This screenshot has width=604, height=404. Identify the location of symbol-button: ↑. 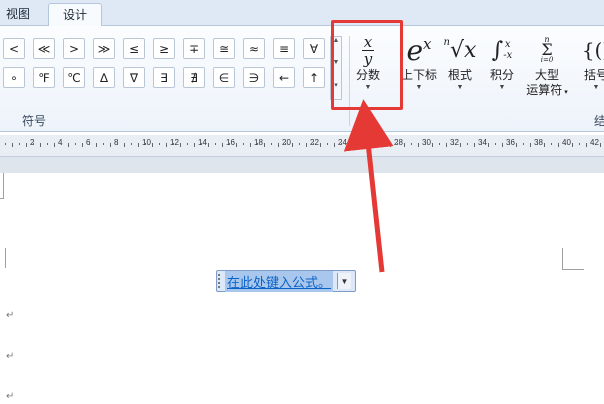
(314, 77).